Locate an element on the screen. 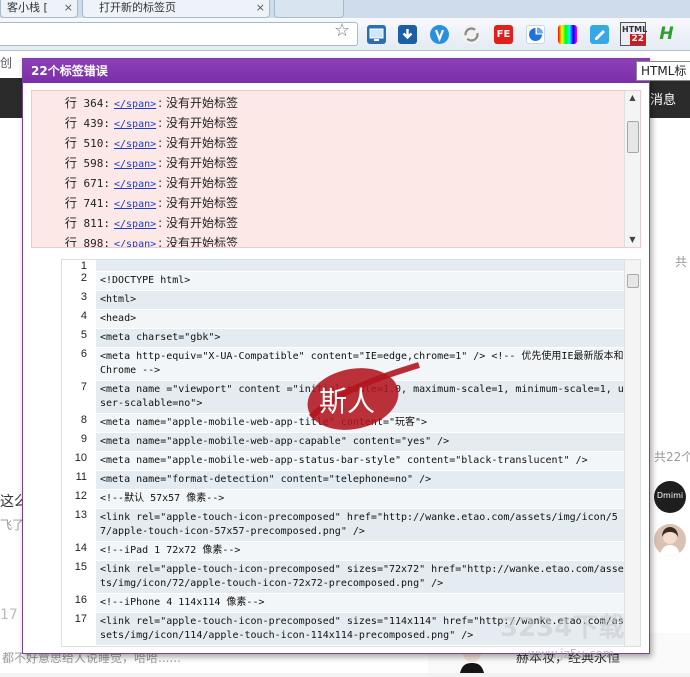 The height and width of the screenshot is (677, 690). avatar: Dmimi is located at coordinates (670, 497).